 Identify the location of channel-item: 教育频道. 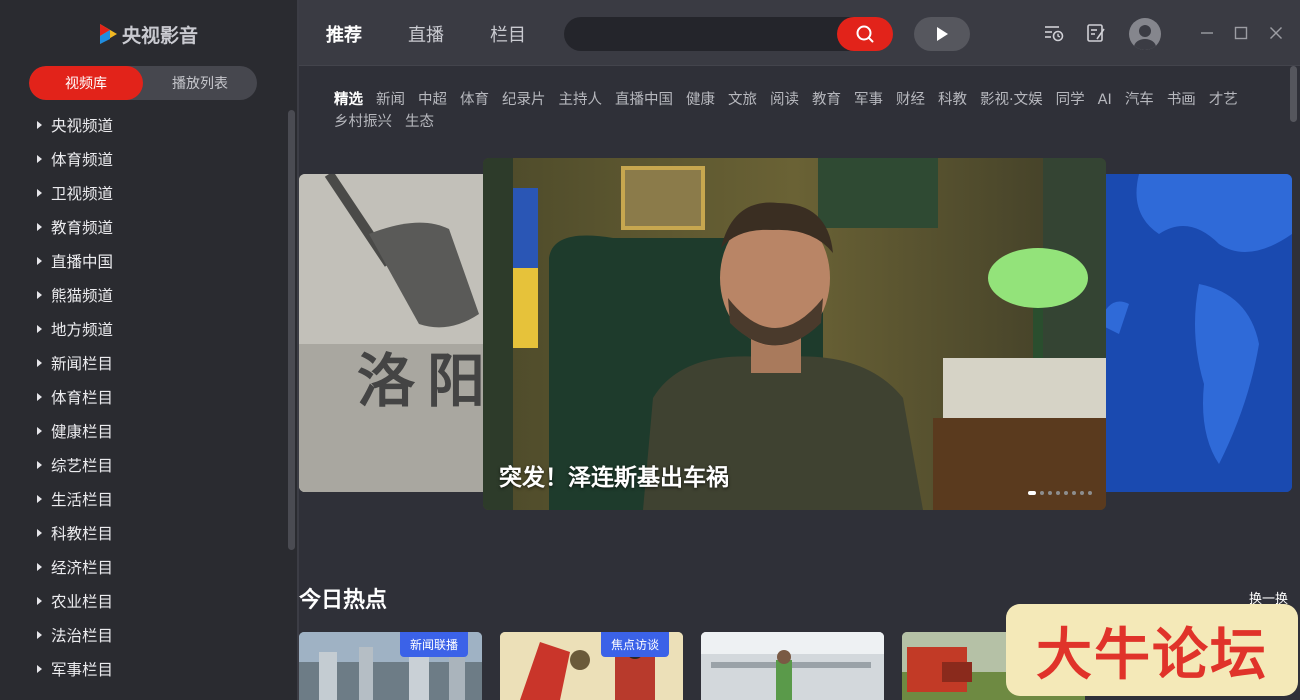
(142, 227).